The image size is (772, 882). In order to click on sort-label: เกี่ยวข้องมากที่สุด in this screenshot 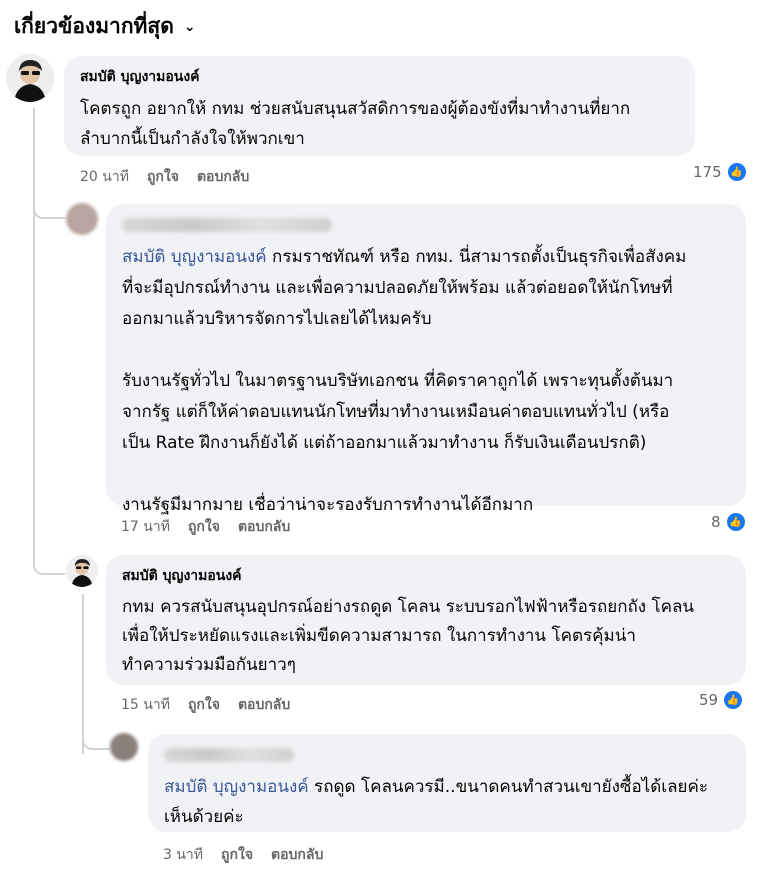, I will do `click(94, 26)`.